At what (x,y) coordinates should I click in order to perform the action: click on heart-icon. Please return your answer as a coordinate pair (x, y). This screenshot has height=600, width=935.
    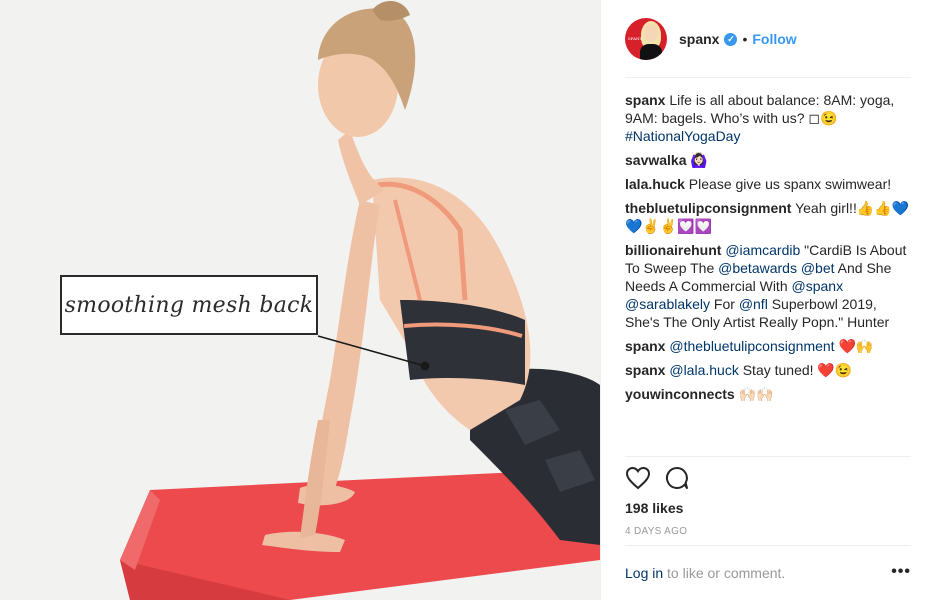
    Looking at the image, I should click on (638, 478).